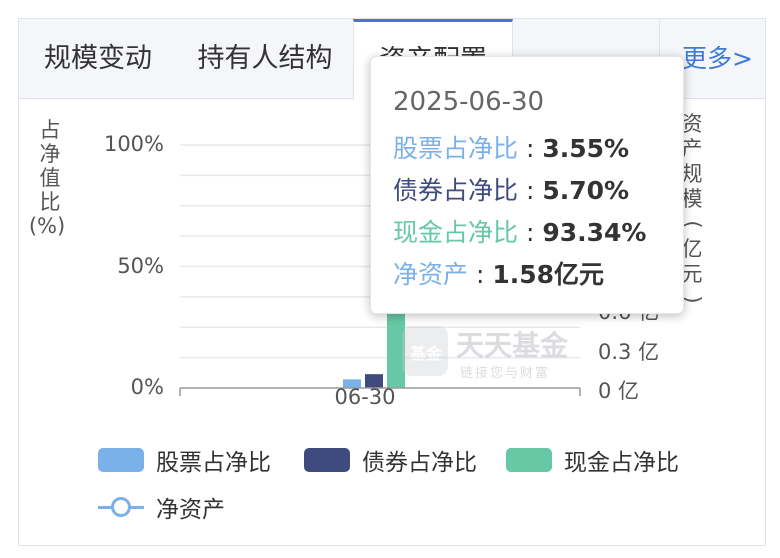  What do you see at coordinates (594, 232) in the screenshot?
I see `tooltip-value-cash: 93.34%` at bounding box center [594, 232].